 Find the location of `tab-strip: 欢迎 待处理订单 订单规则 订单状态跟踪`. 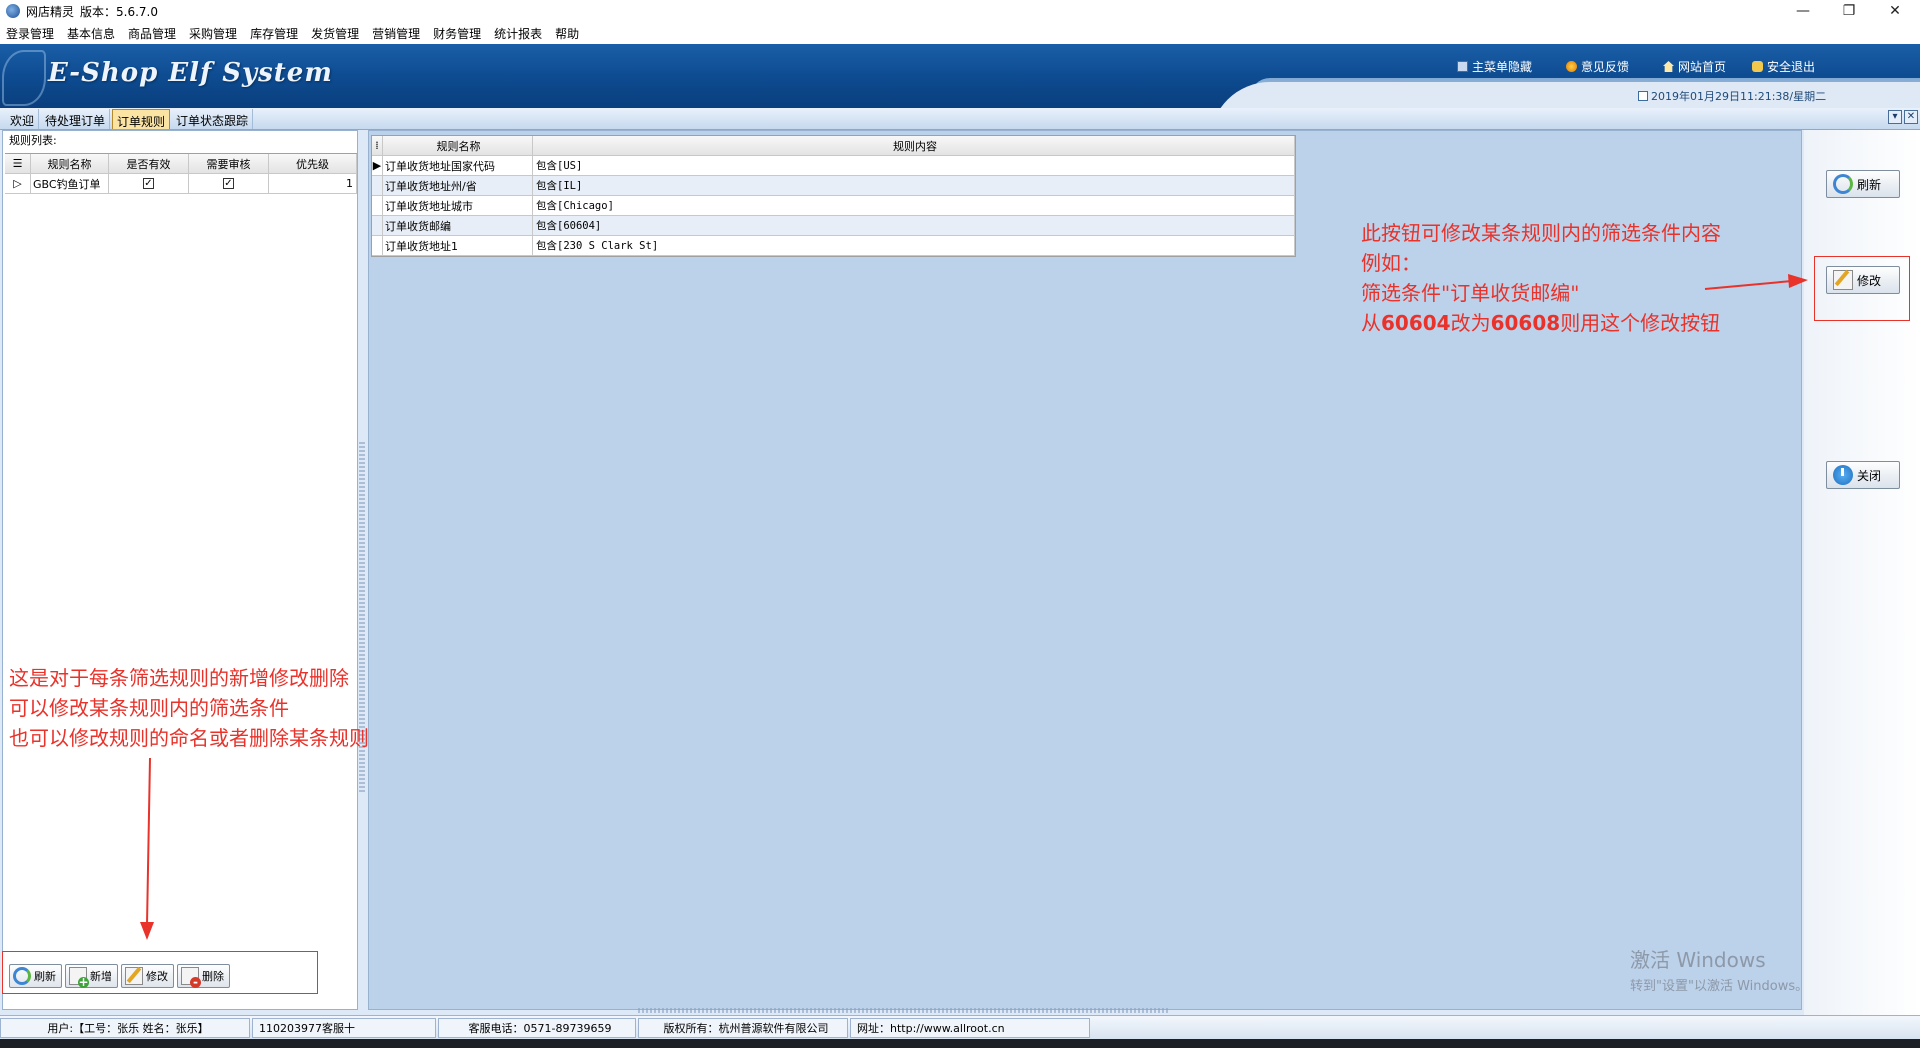

tab-strip: 欢迎 待处理订单 订单规则 订单状态跟踪 is located at coordinates (960, 119).